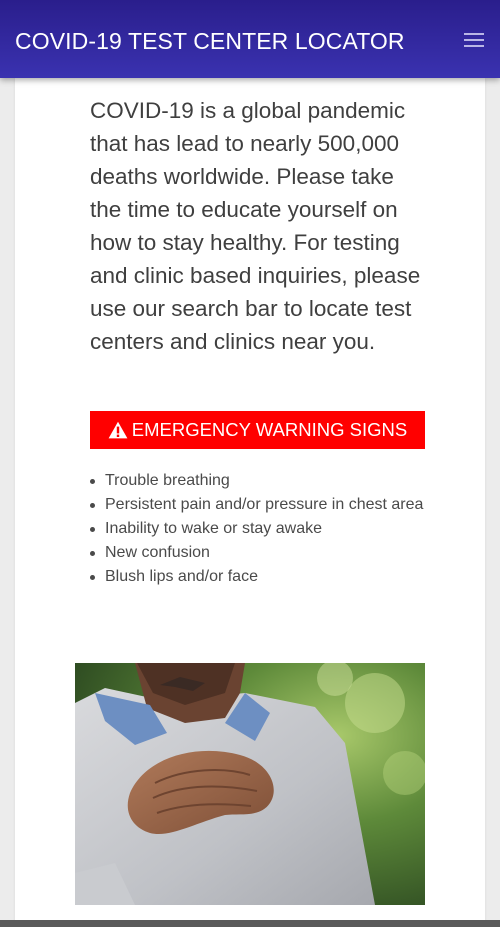 Image resolution: width=500 pixels, height=927 pixels. Describe the element at coordinates (269, 429) in the screenshot. I see `emergency-warning-label: EMERGENCY WARNING SIGNS` at that location.